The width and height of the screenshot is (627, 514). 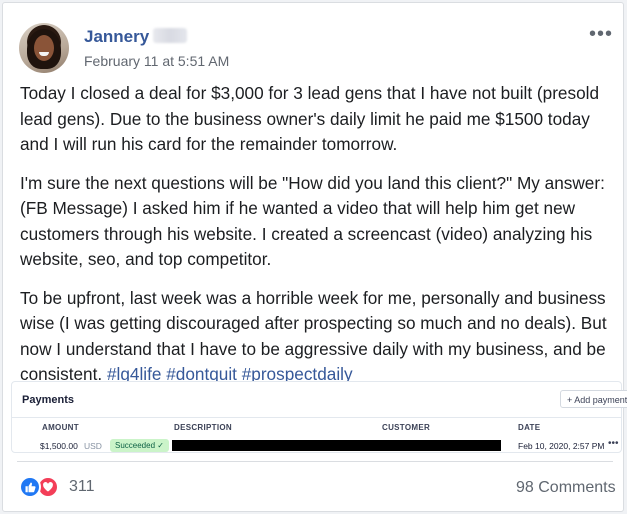 What do you see at coordinates (116, 37) in the screenshot?
I see `author-name: Jannery` at bounding box center [116, 37].